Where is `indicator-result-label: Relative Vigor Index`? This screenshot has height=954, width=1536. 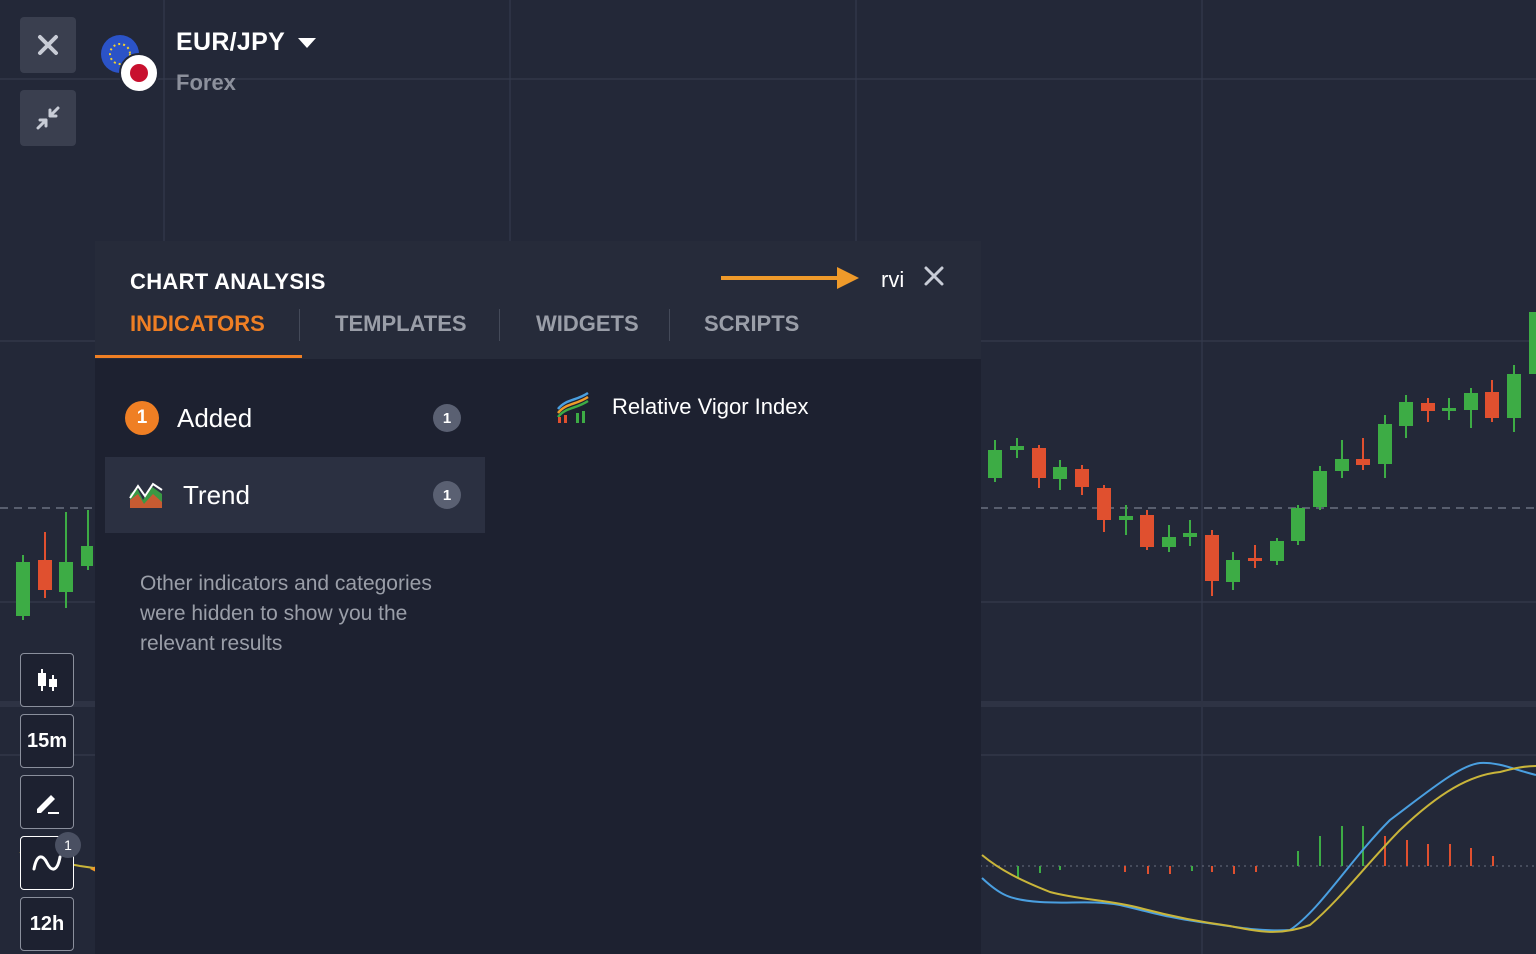
indicator-result-label: Relative Vigor Index is located at coordinates (710, 406).